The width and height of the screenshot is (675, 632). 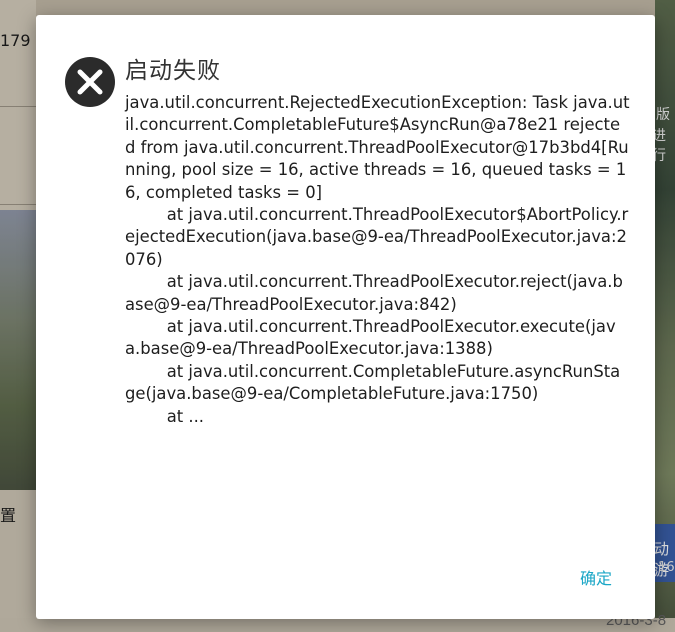 I want to click on background-footer, so click(x=337, y=625).